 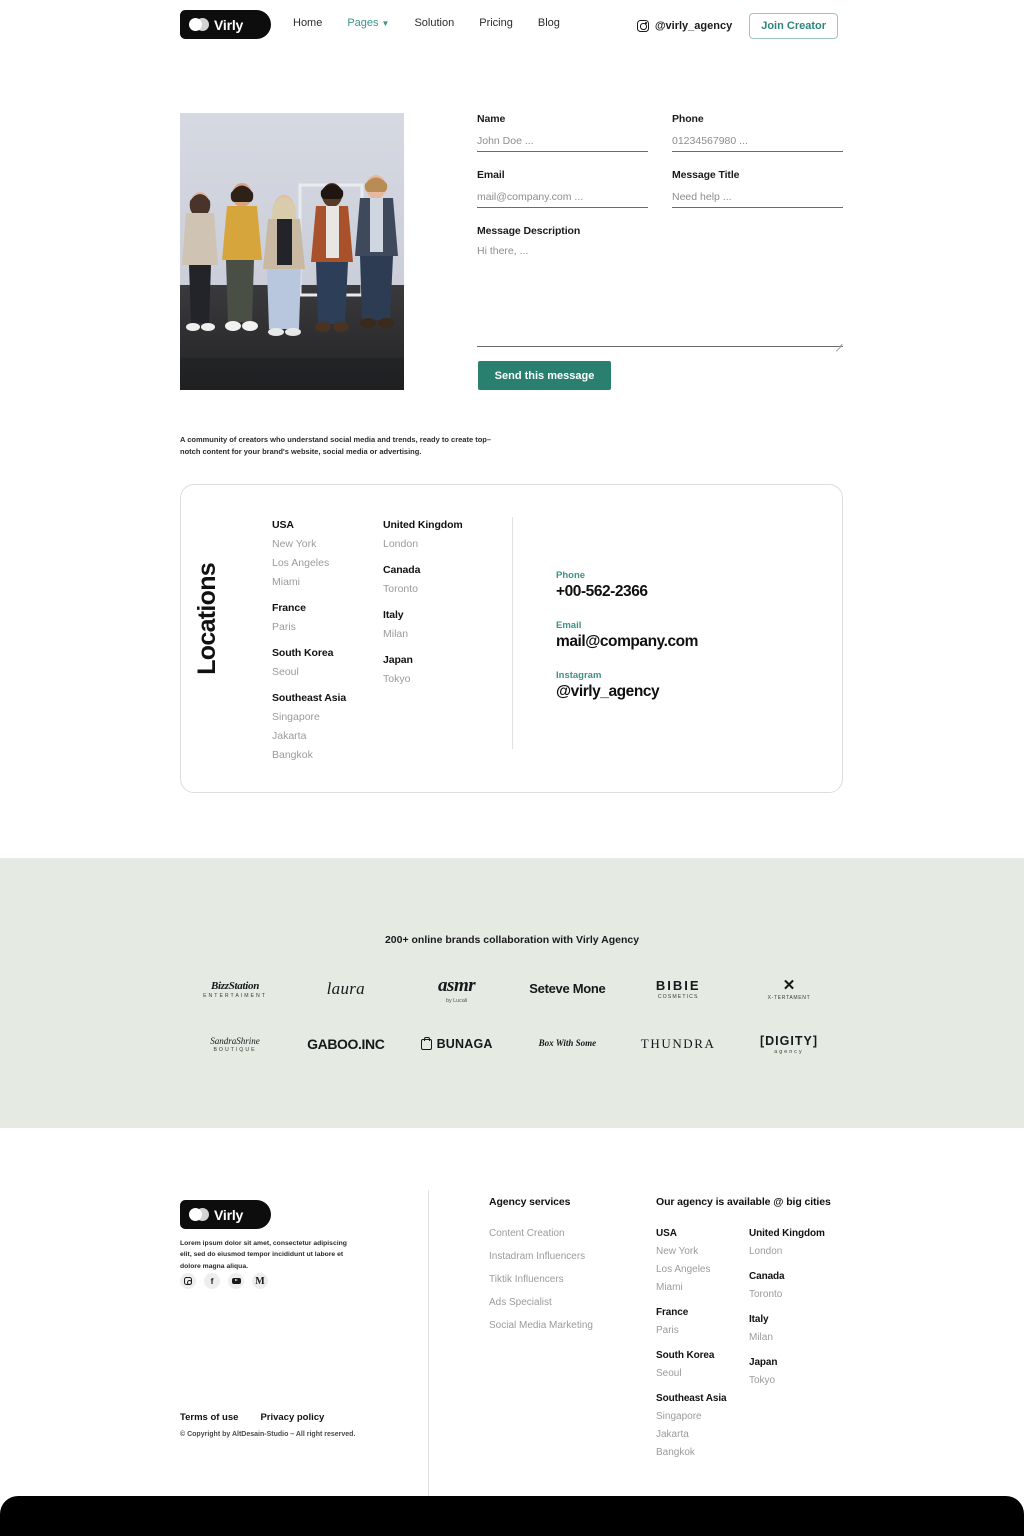 What do you see at coordinates (766, 1294) in the screenshot?
I see `footer-city: Toronto` at bounding box center [766, 1294].